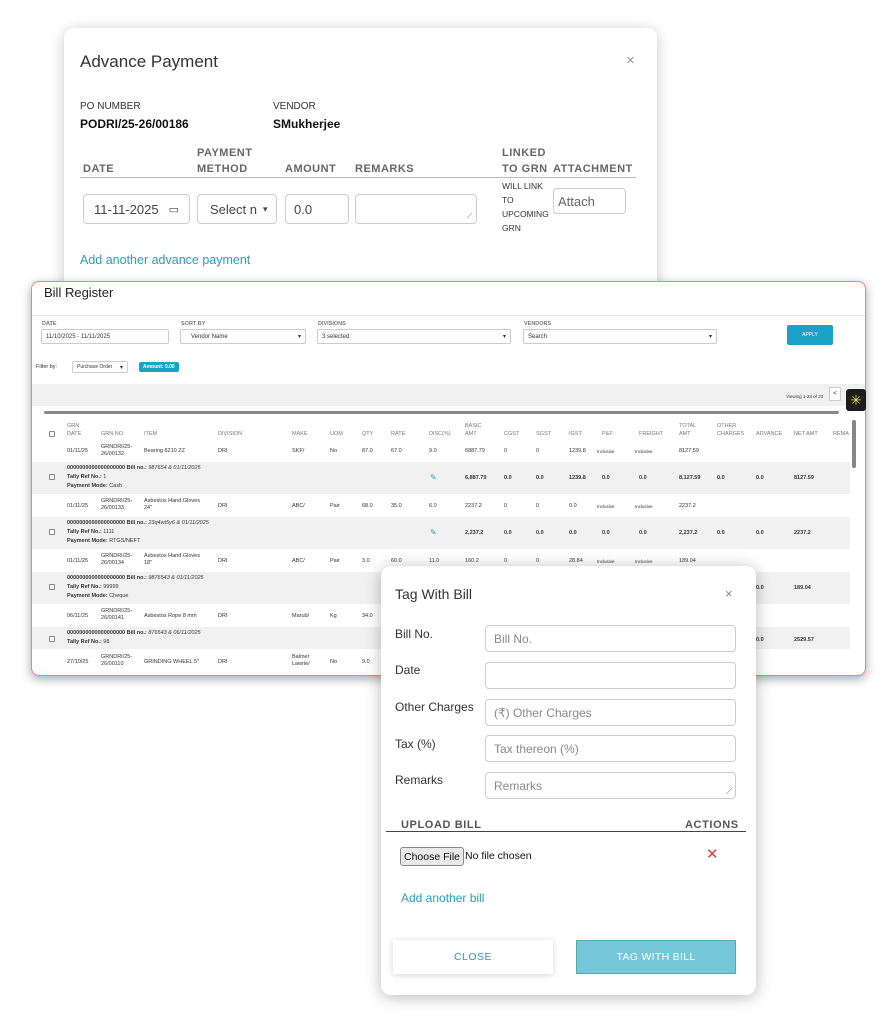  Describe the element at coordinates (136, 209) in the screenshot. I see `date-input: 11-11-2025 ▭` at that location.